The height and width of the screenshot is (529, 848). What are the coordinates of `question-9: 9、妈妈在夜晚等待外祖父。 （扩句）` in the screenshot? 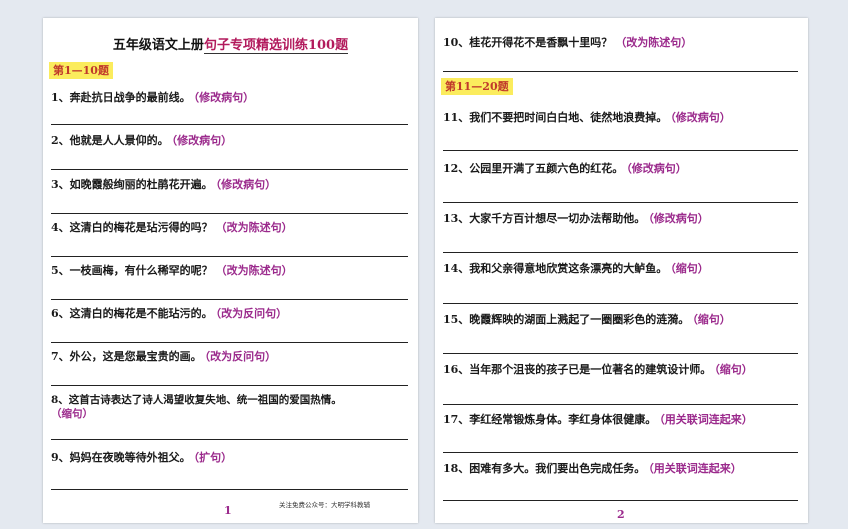 It's located at (142, 457).